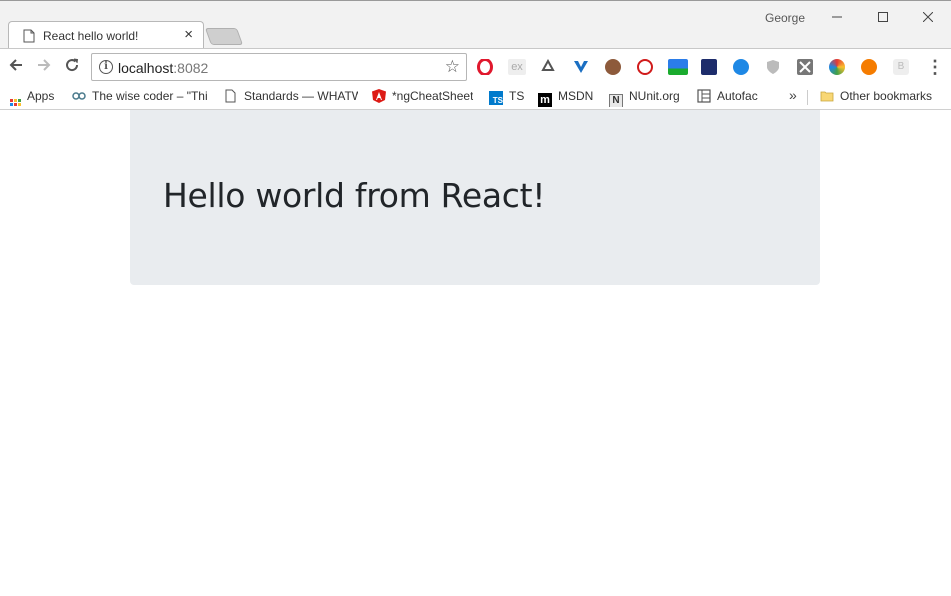 This screenshot has width=951, height=596. What do you see at coordinates (785, 18) in the screenshot?
I see `profile-name: George` at bounding box center [785, 18].